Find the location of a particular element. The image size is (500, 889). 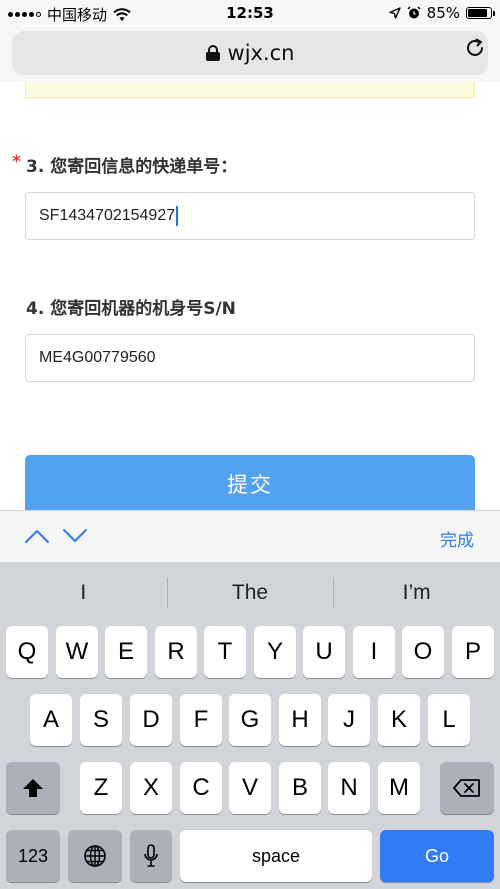

key-j: J is located at coordinates (349, 720).